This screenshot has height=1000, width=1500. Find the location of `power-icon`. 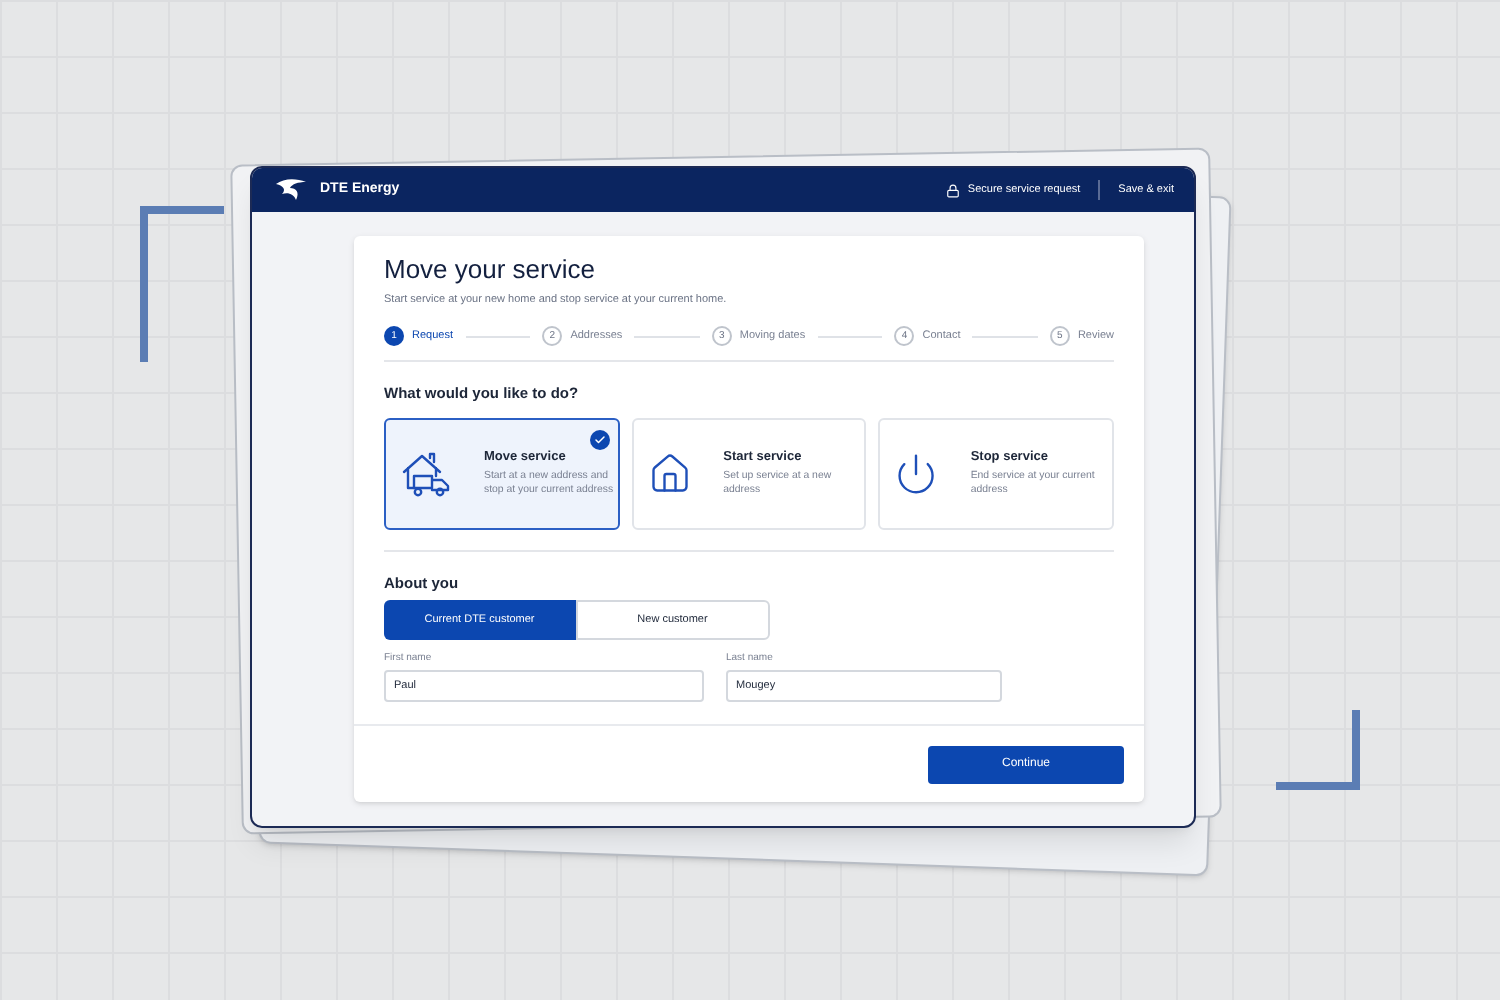

power-icon is located at coordinates (916, 473).